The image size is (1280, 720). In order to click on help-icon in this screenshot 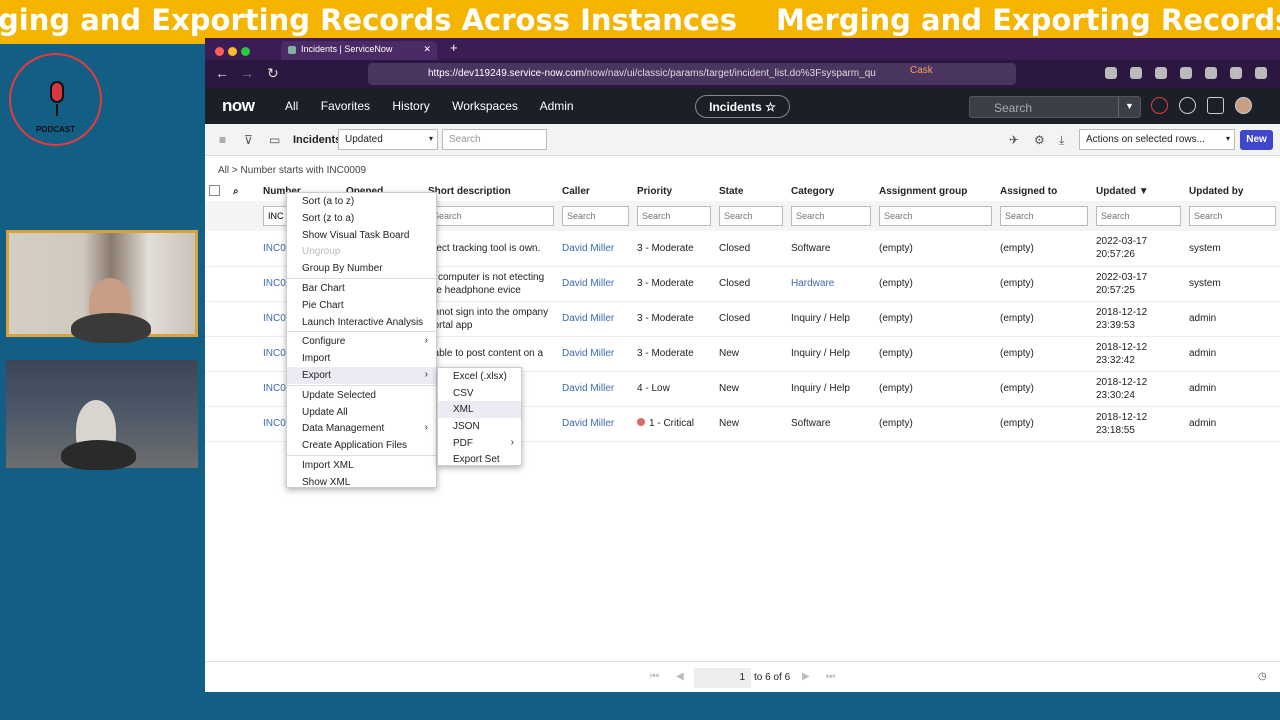, I will do `click(1187, 105)`.